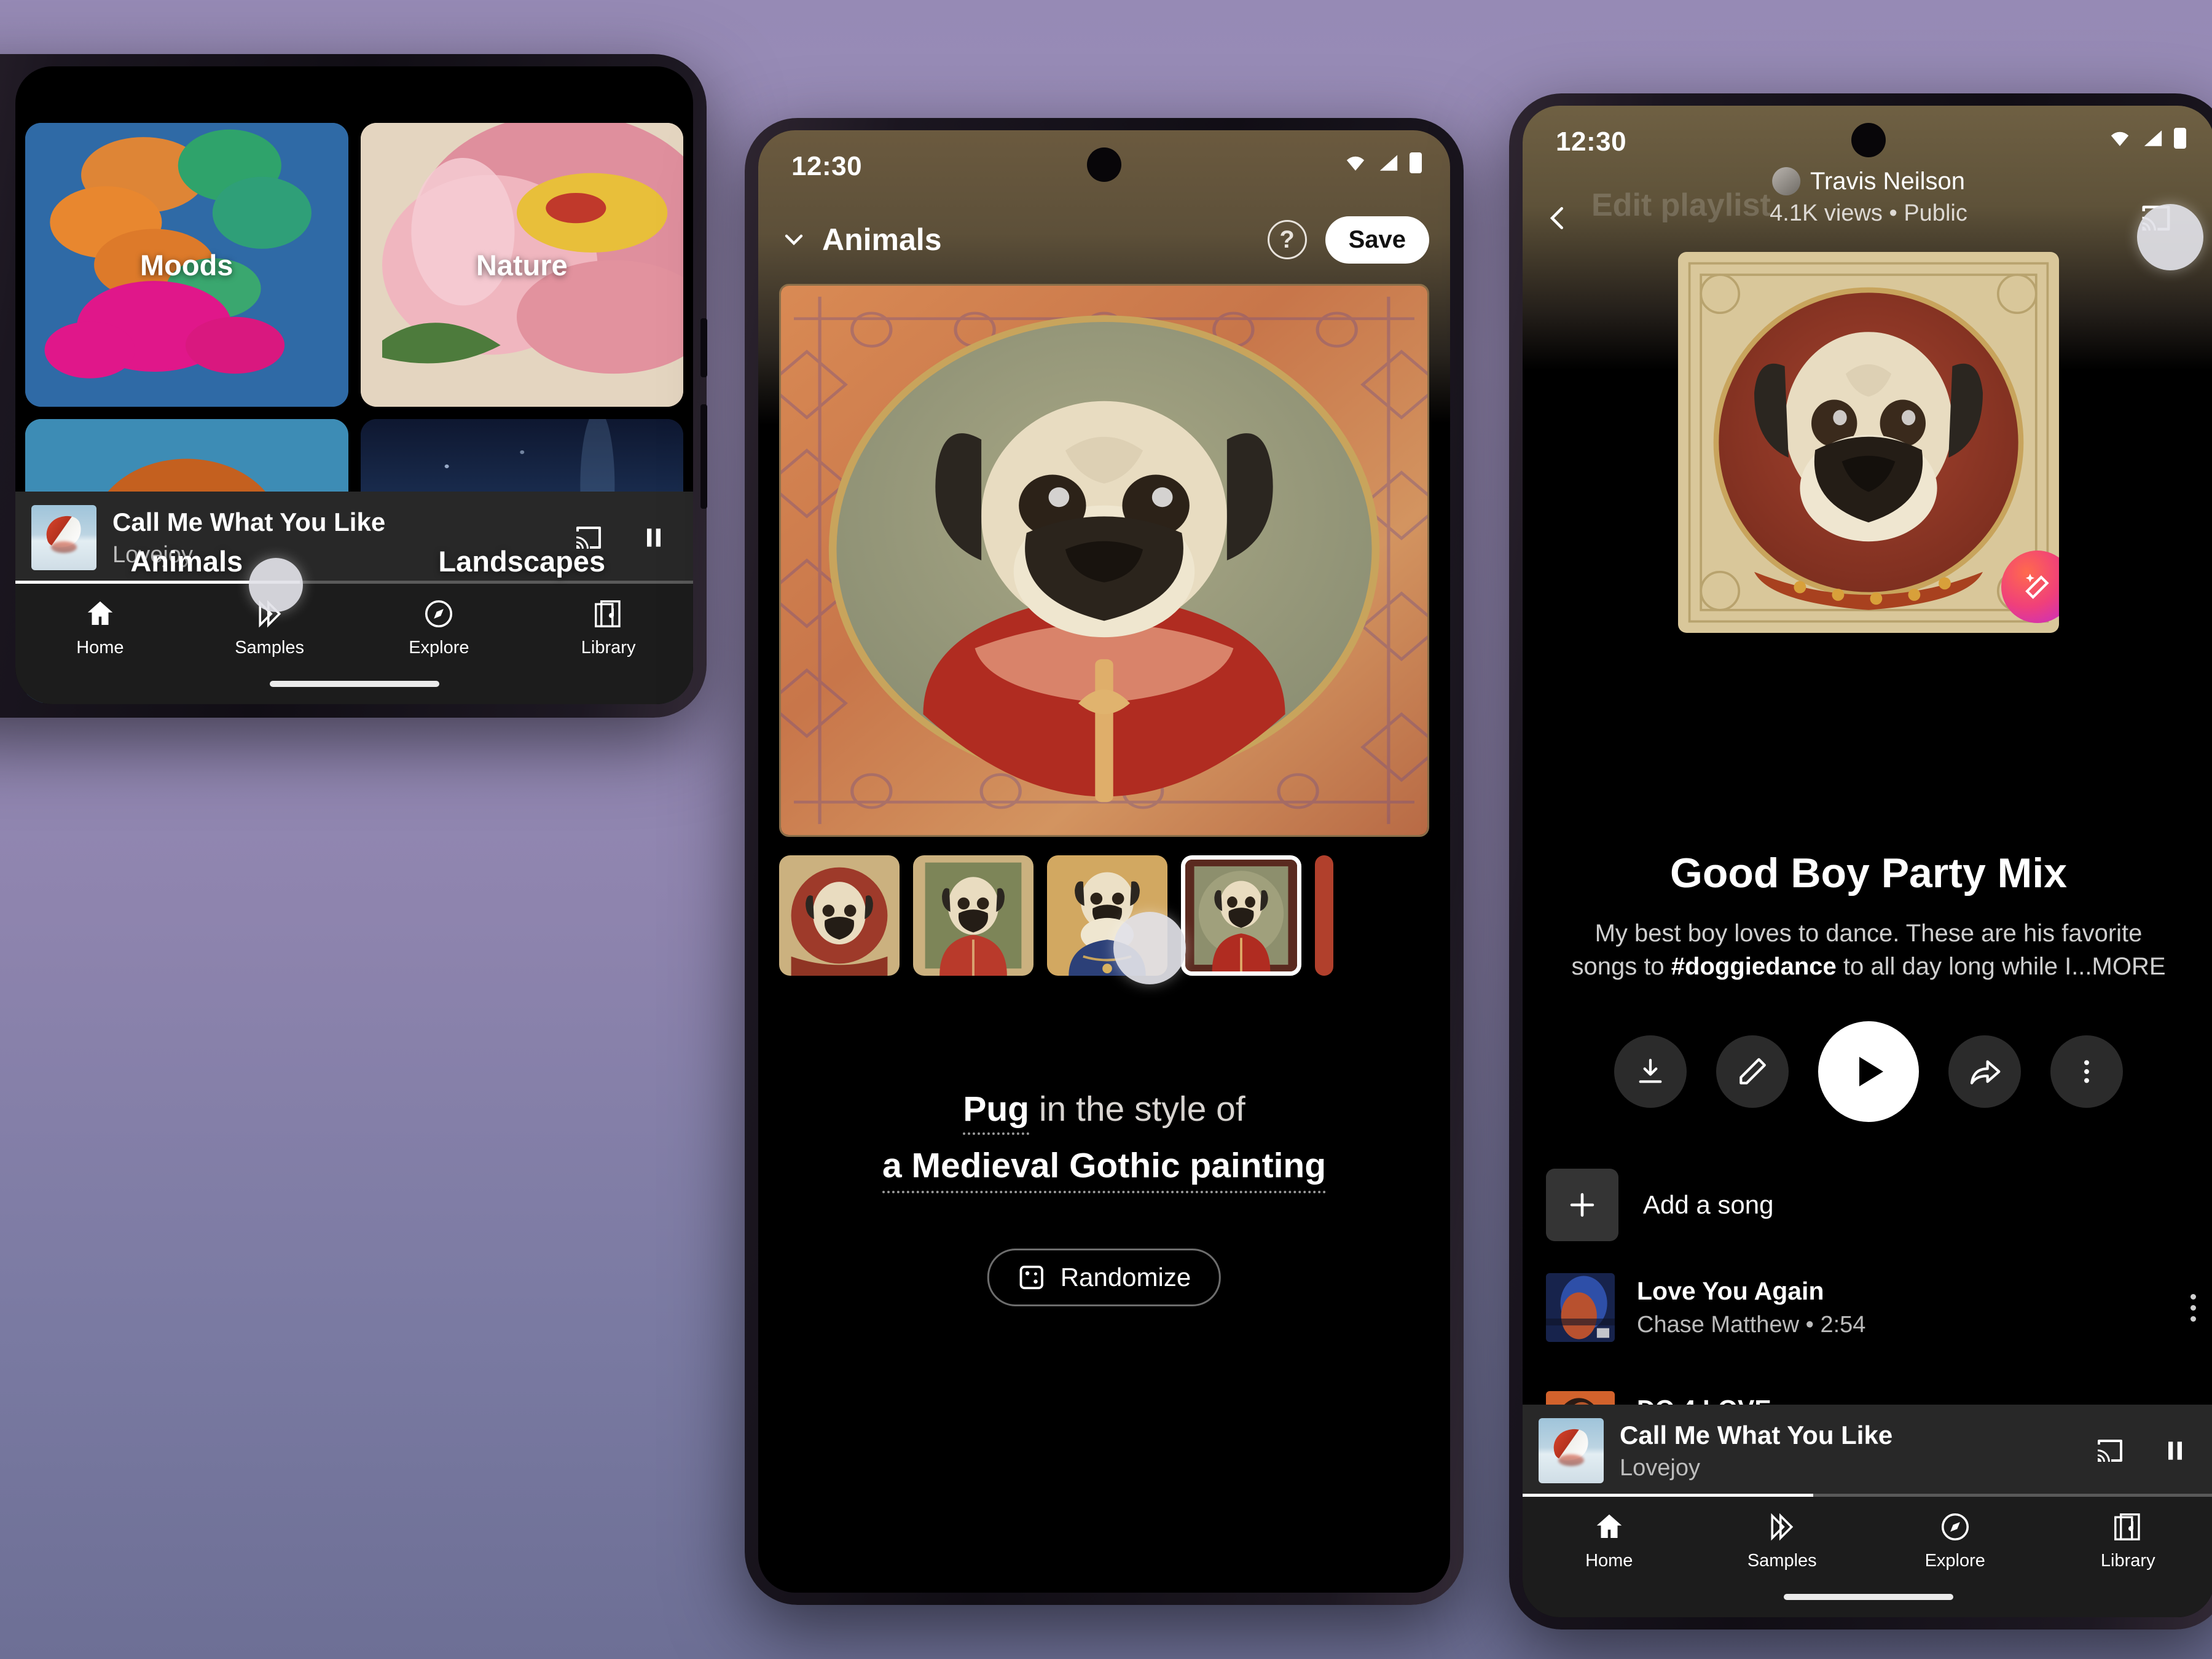 The image size is (2212, 1659). I want to click on category-title: Animals, so click(882, 239).